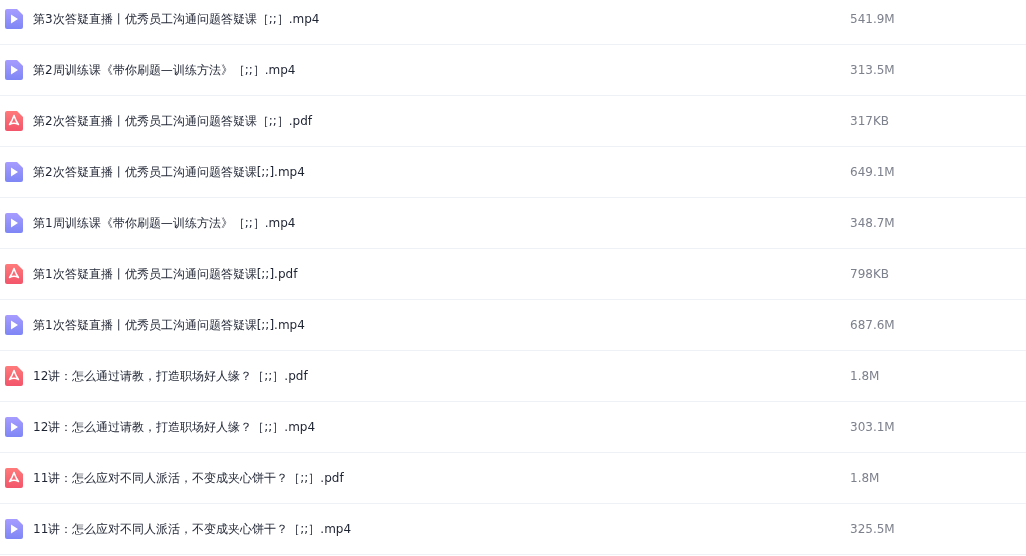 This screenshot has height=556, width=1026. Describe the element at coordinates (192, 529) in the screenshot. I see `file-name: 11讲：怎么应对不同人派活，不变成夹心饼干？［;;］.mp4` at that location.